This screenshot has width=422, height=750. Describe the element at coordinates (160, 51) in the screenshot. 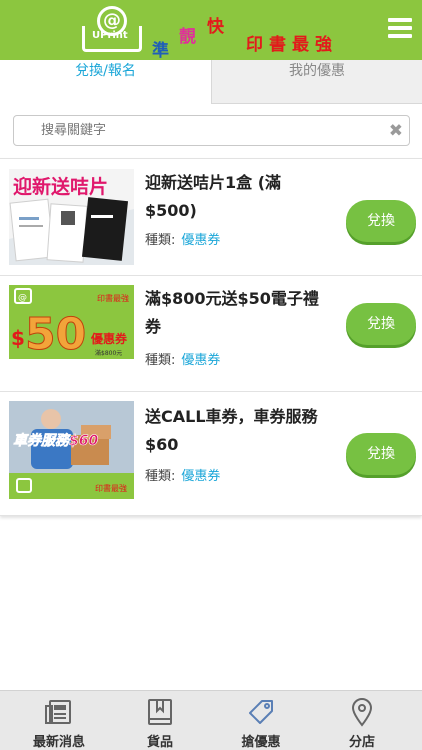

I see `slogan-char-1: 準` at that location.